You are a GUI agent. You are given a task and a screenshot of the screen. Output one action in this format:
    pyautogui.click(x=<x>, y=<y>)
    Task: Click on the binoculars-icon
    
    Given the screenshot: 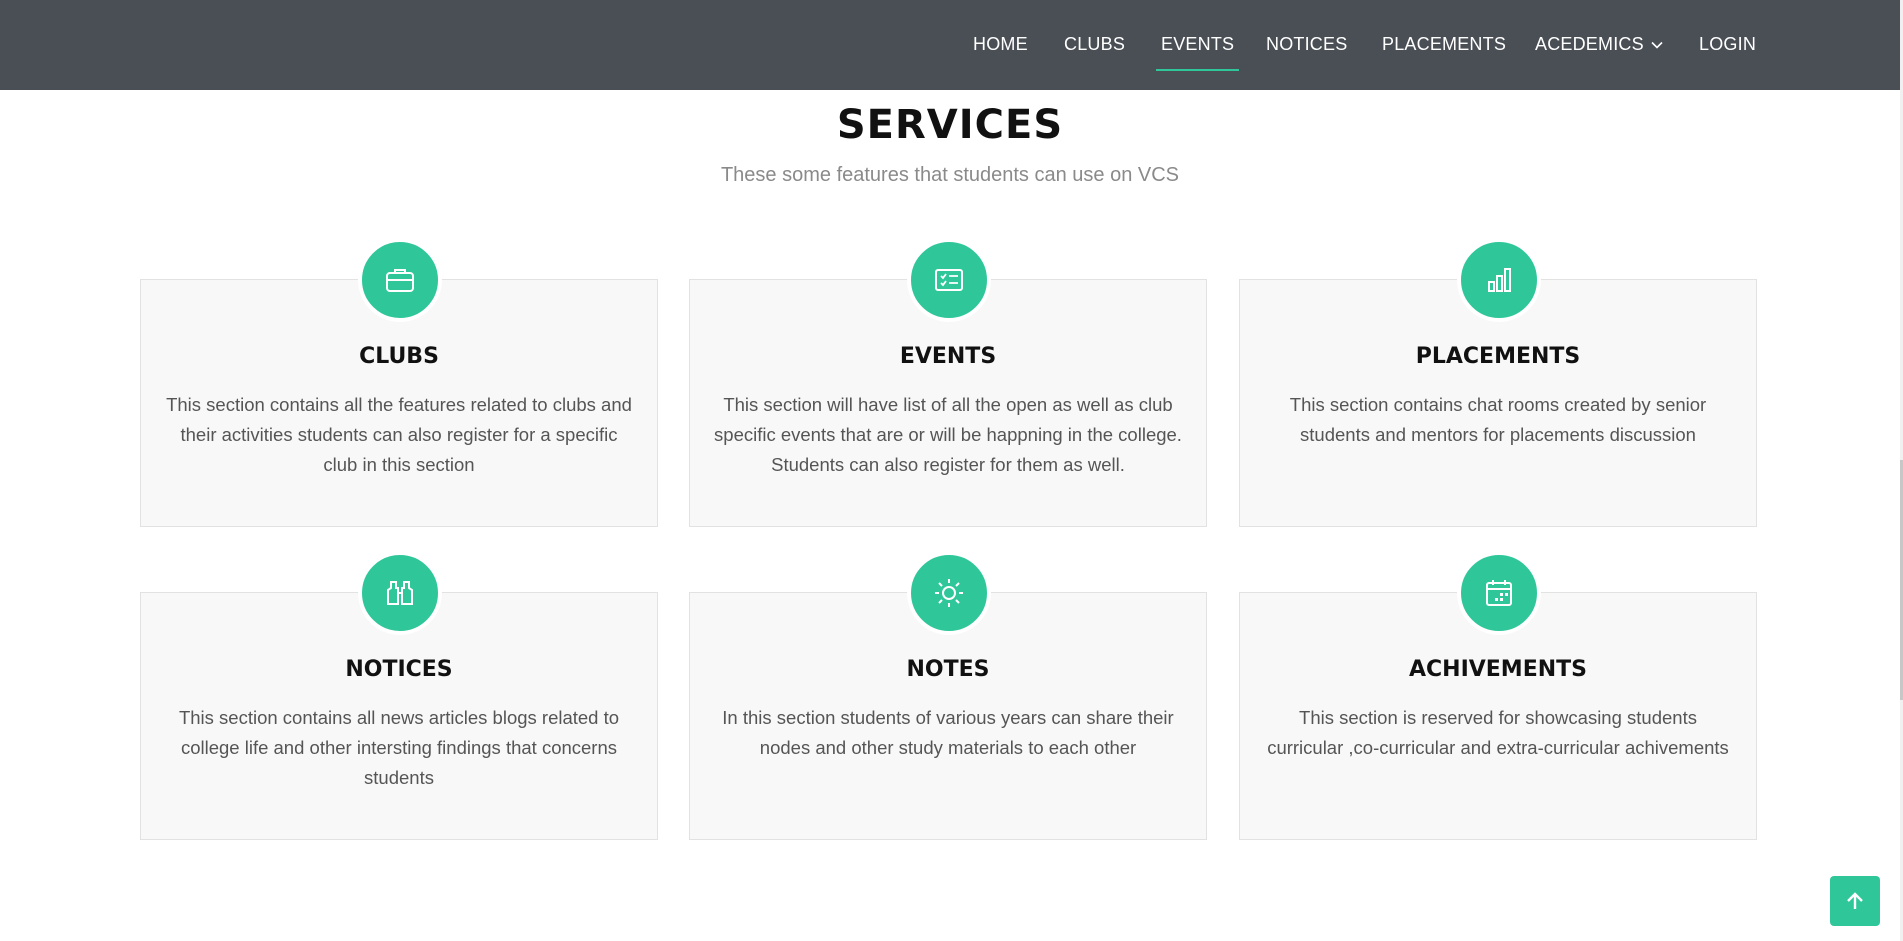 What is the action you would take?
    pyautogui.click(x=400, y=593)
    